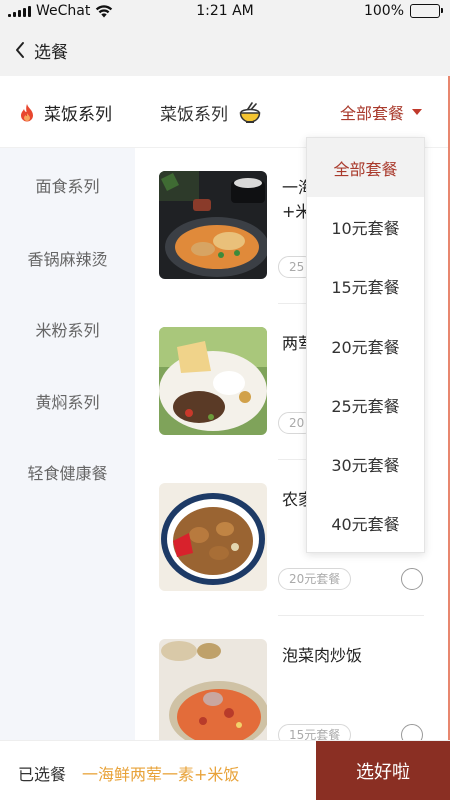  I want to click on sidebar-item-label: 香锅麻辣烫, so click(67, 259).